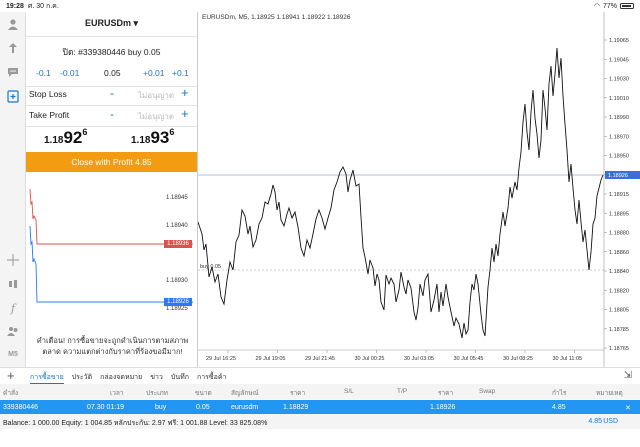 This screenshot has height=447, width=640. Describe the element at coordinates (13, 354) in the screenshot. I see `timeframe-icon: M5` at that location.